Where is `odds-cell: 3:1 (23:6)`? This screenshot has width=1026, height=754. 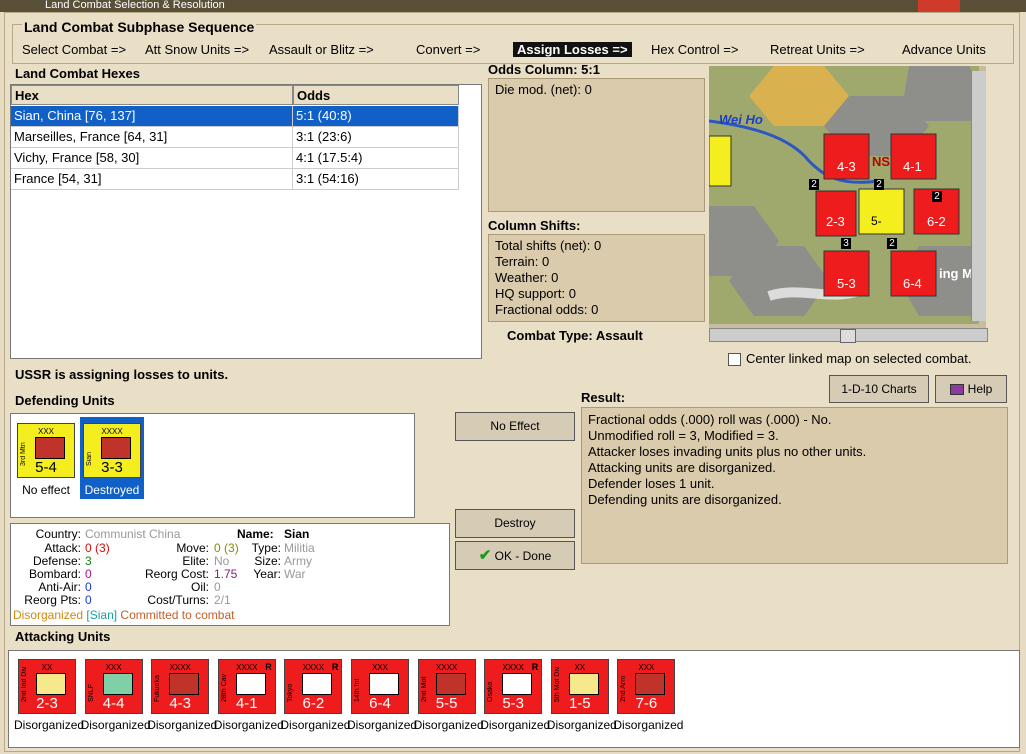
odds-cell: 3:1 (23:6) is located at coordinates (376, 137).